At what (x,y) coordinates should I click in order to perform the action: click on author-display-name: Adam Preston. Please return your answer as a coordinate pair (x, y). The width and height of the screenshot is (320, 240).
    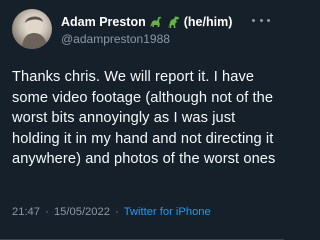
    Looking at the image, I should click on (103, 22).